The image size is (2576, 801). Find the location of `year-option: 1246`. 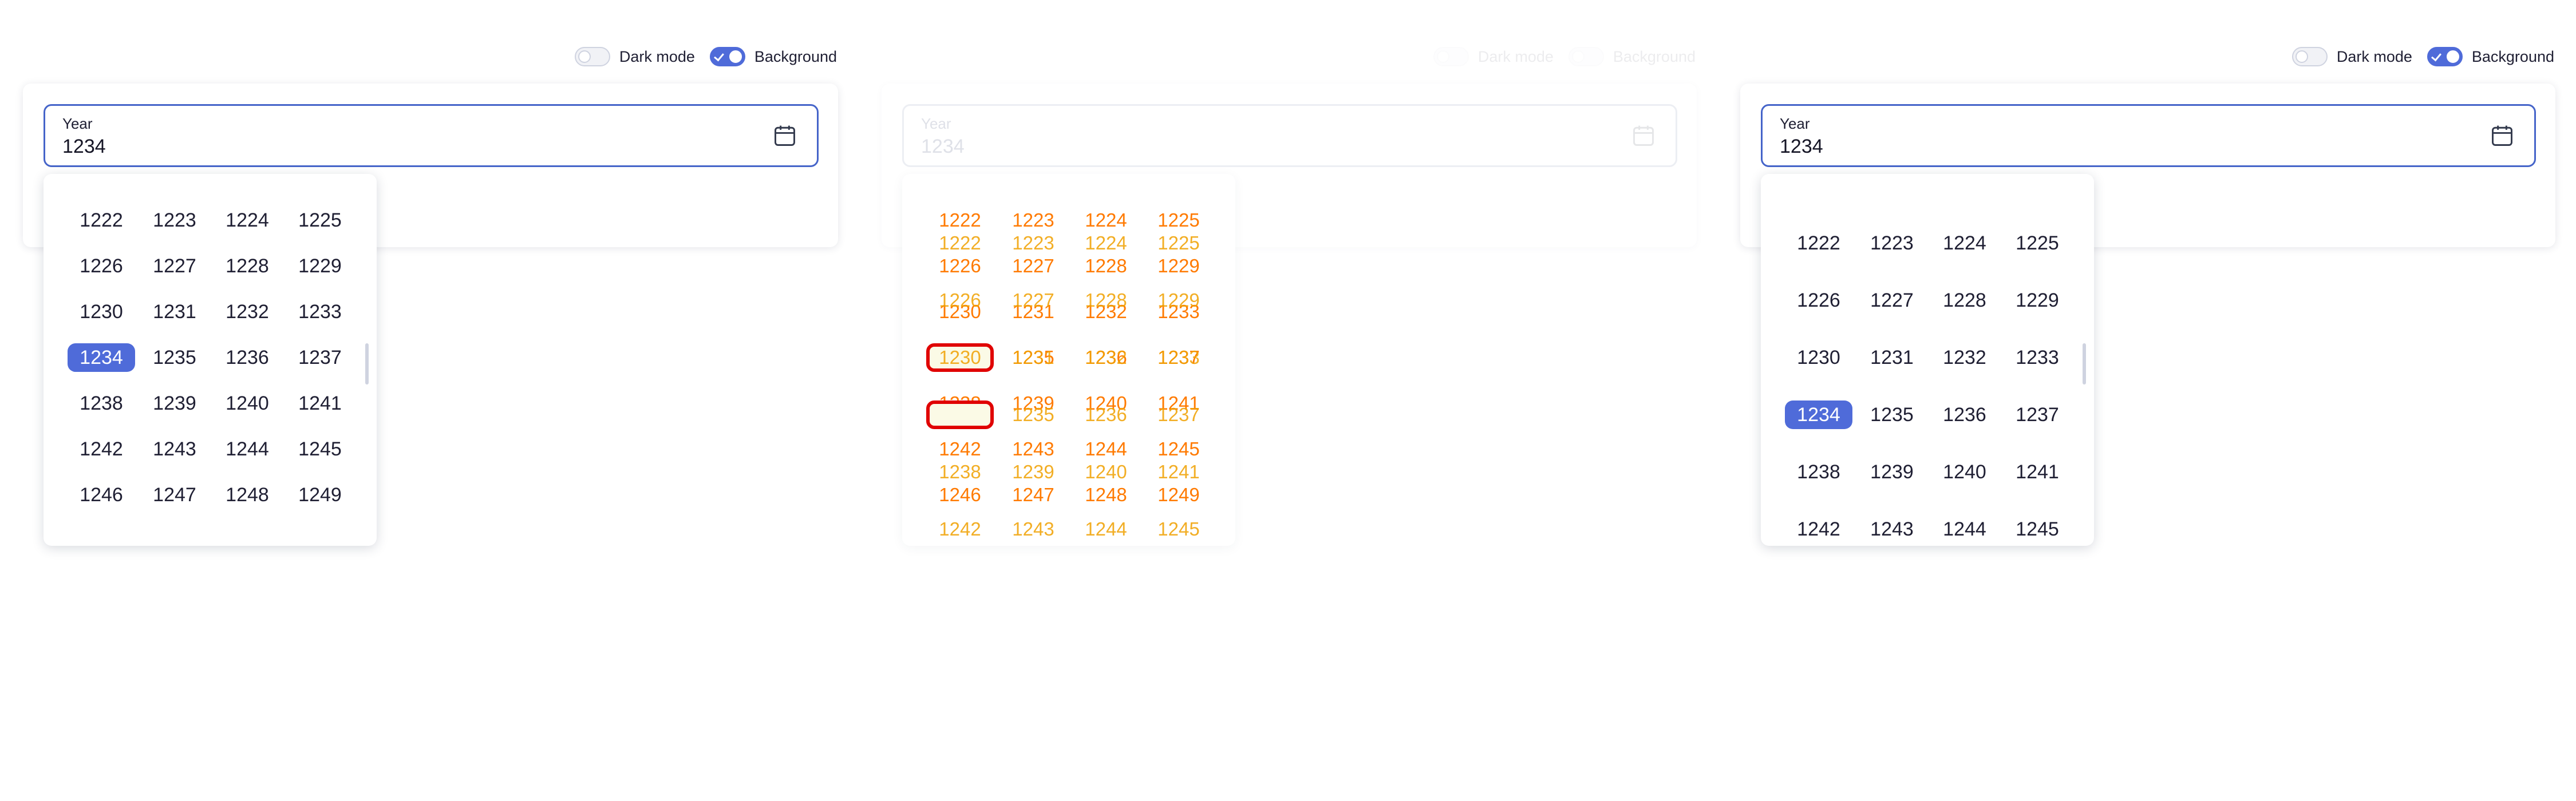

year-option: 1246 is located at coordinates (101, 495).